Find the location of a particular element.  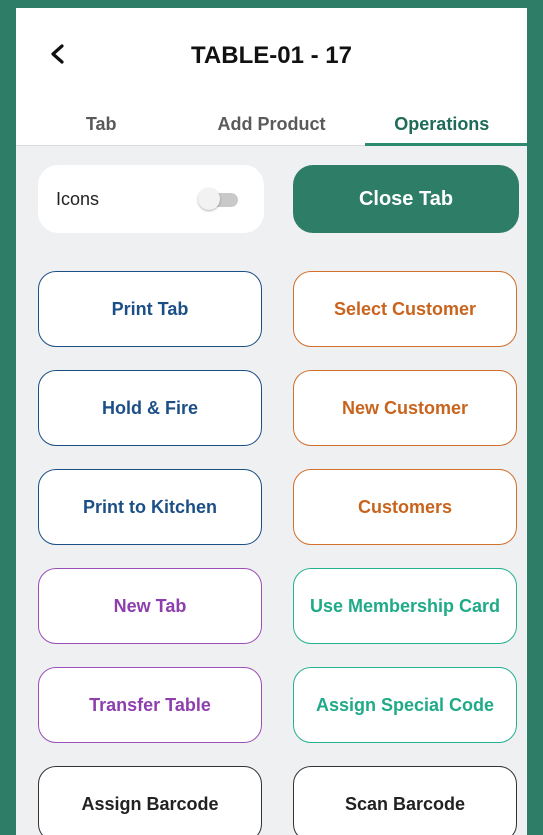

hold-and-fire-button: Hold & Fire is located at coordinates (150, 408).